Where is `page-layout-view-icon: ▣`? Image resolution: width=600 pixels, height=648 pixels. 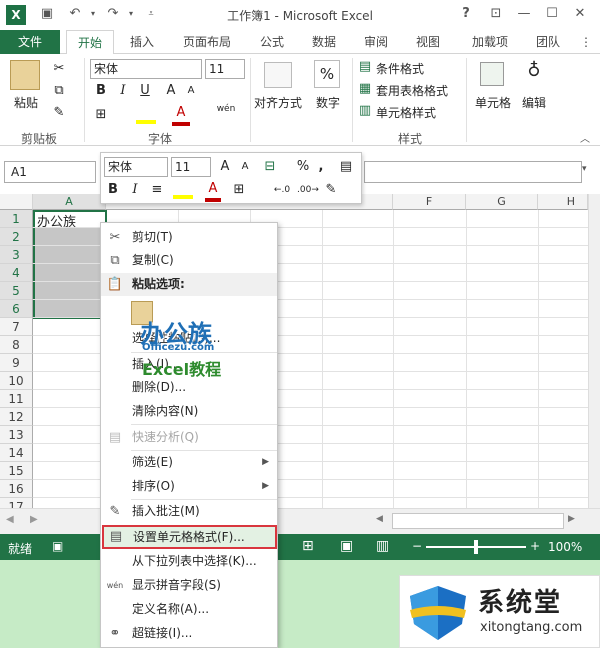 page-layout-view-icon: ▣ is located at coordinates (346, 546).